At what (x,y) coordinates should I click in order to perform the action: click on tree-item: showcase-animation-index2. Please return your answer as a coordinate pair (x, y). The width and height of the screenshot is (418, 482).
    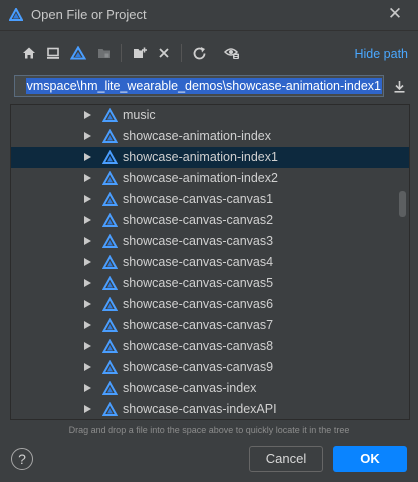
    Looking at the image, I should click on (210, 178).